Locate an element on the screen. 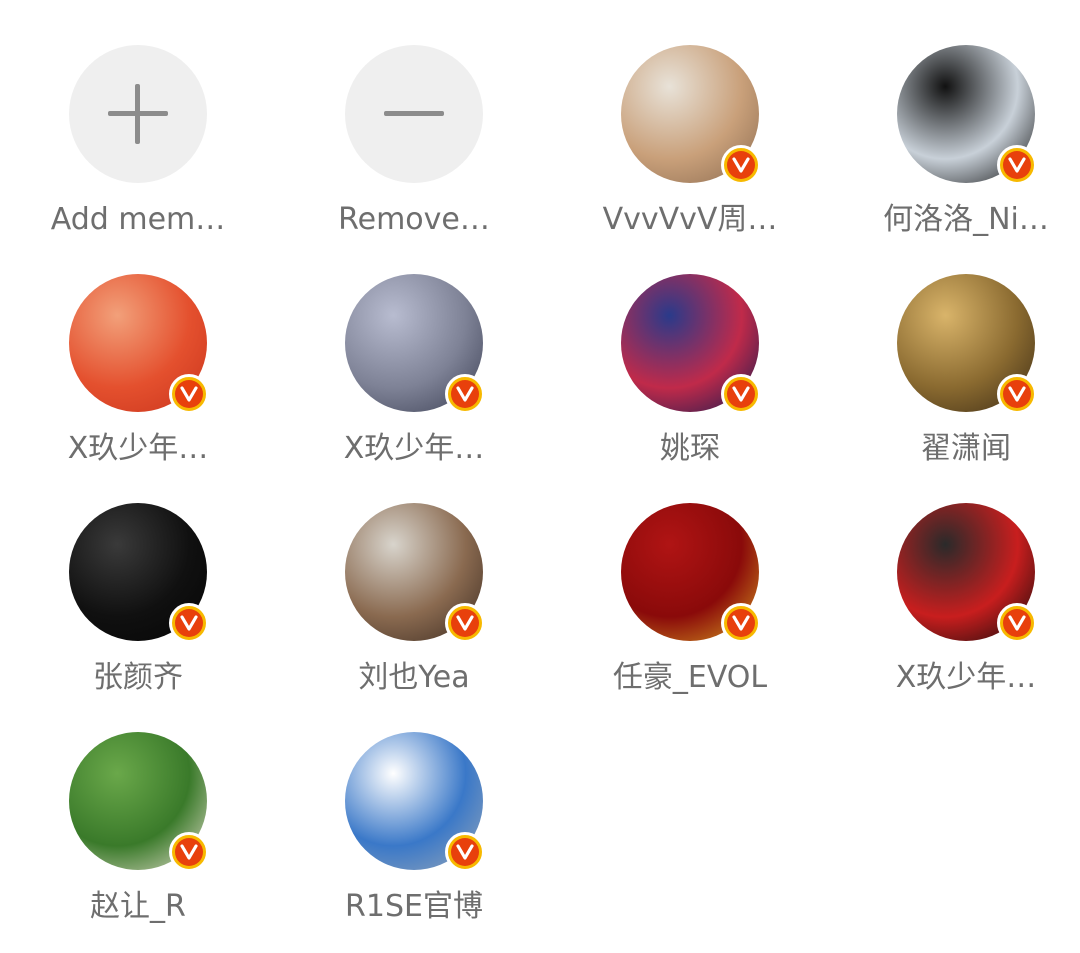 Image resolution: width=1080 pixels, height=953 pixels. member-item: 张颜齐 is located at coordinates (138, 576).